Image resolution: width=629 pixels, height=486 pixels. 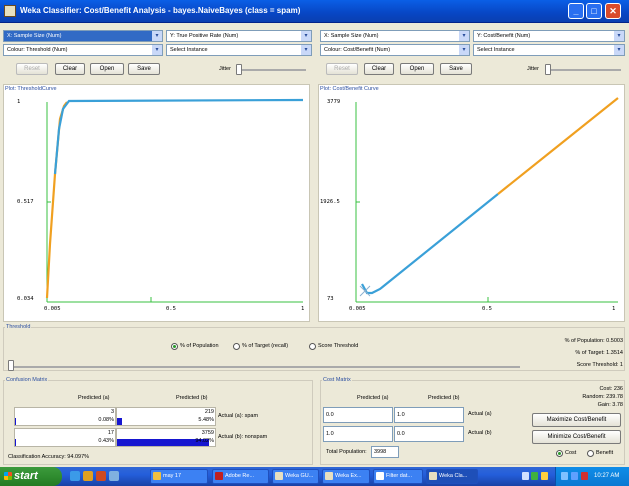 I want to click on start-button: start, so click(x=31, y=476).